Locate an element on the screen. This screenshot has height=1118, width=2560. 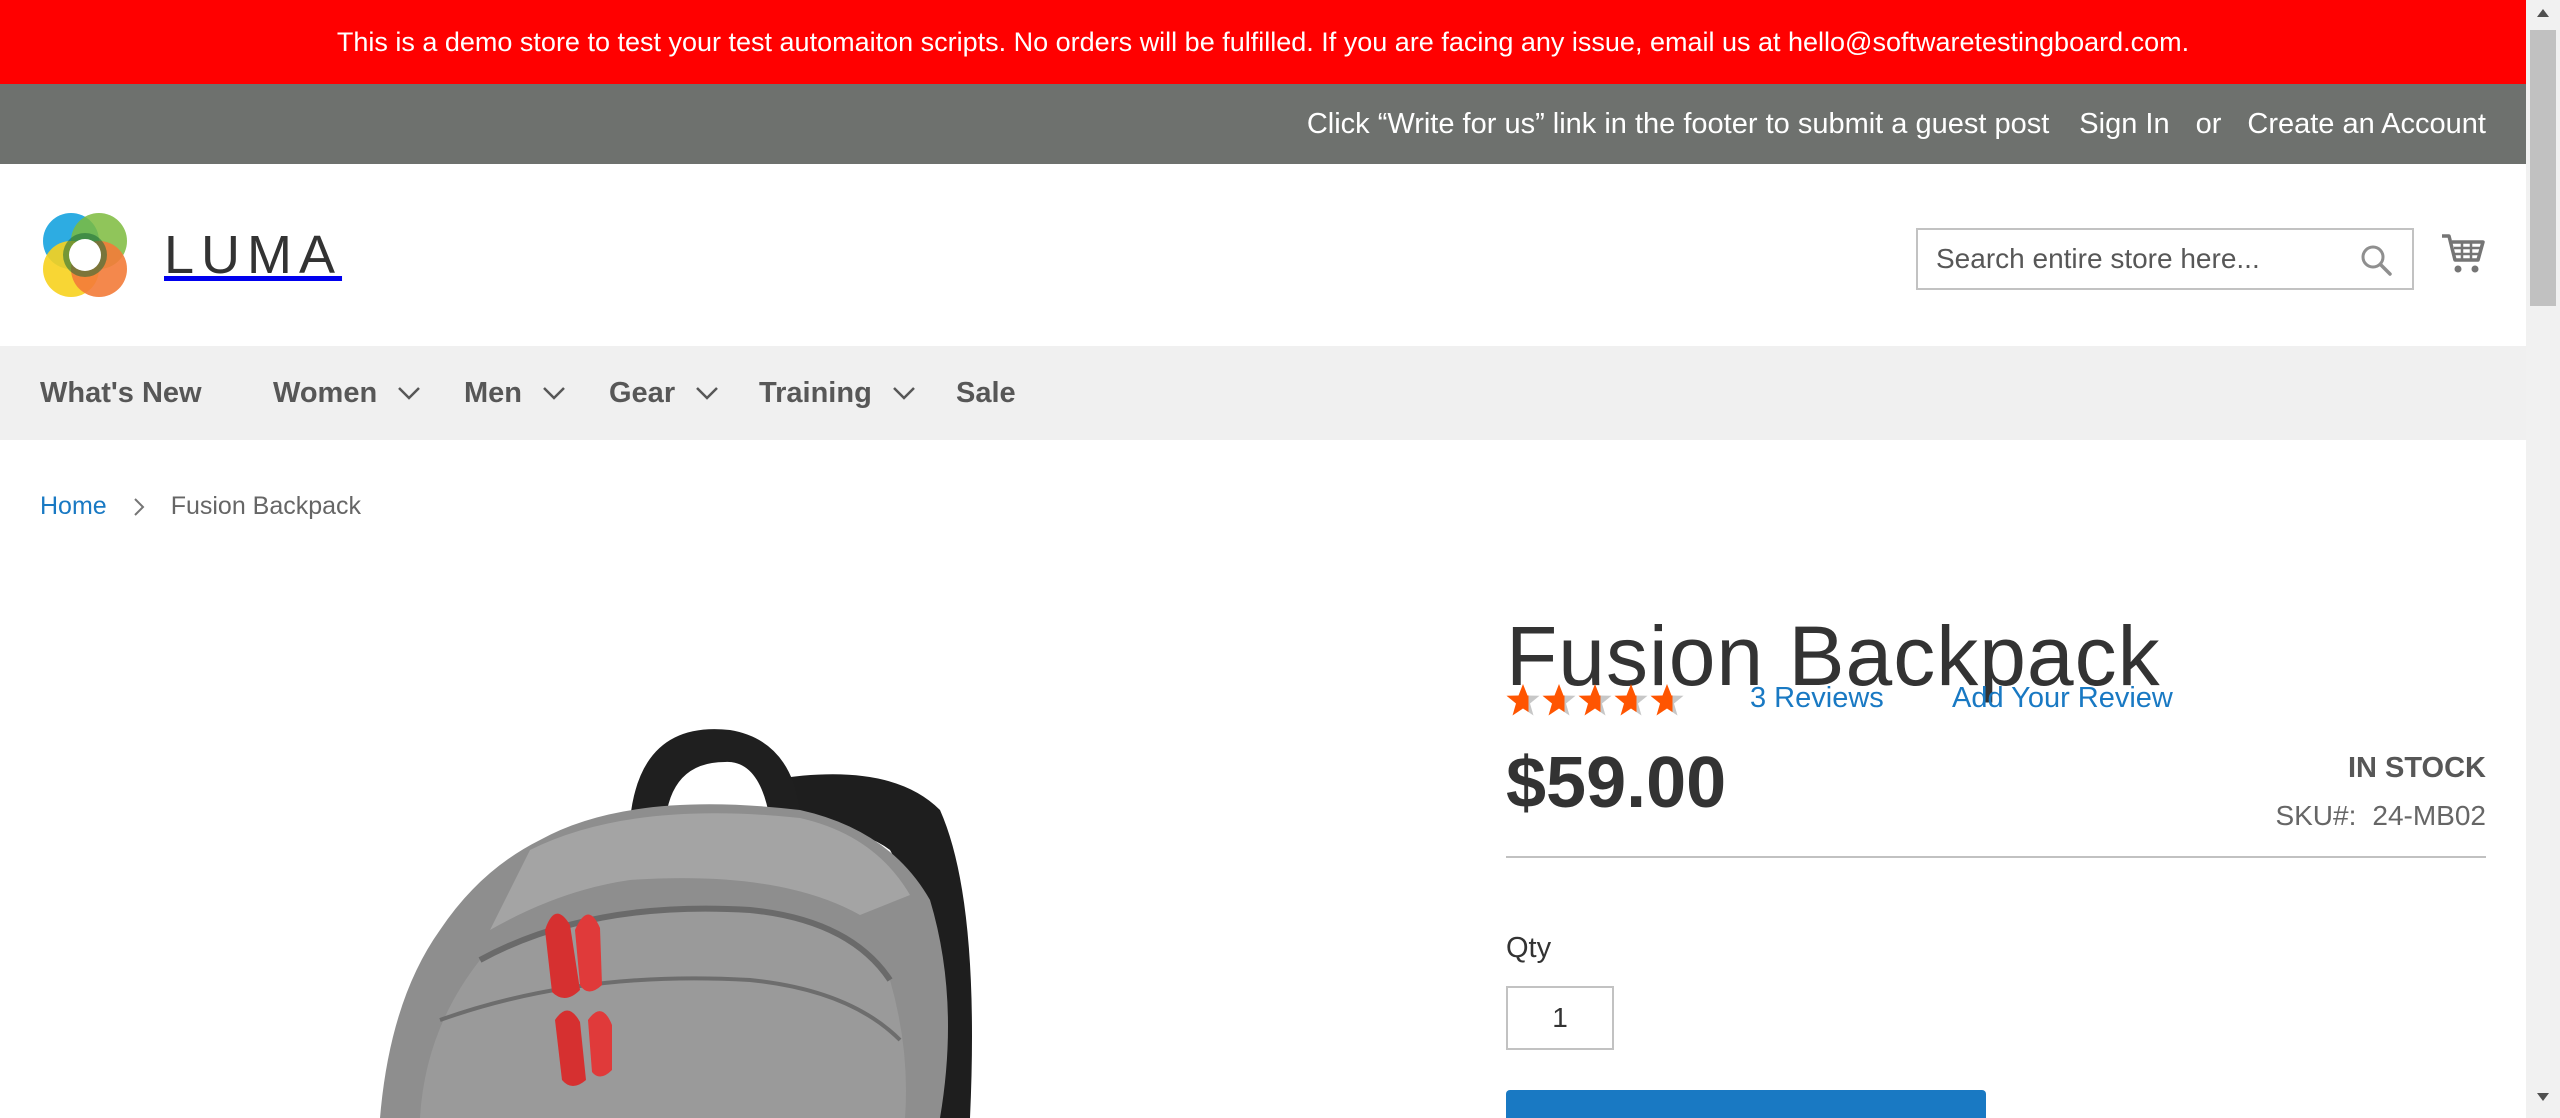
search-box is located at coordinates (2165, 259).